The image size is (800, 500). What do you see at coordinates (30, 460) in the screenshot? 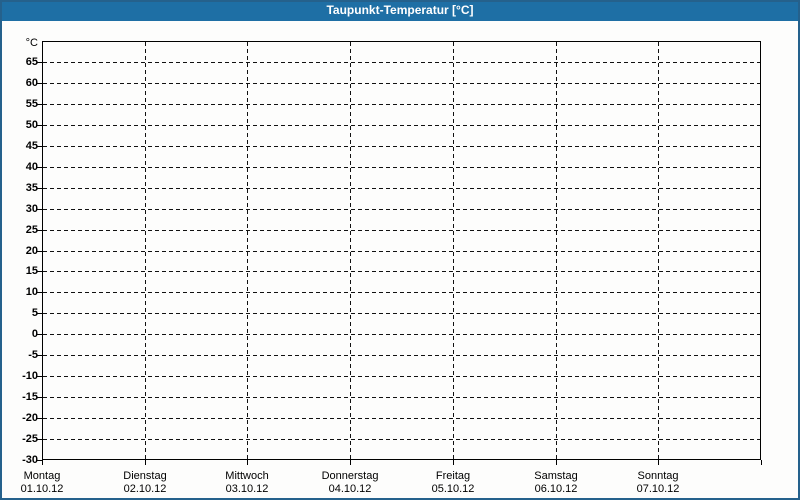
I see `y-axis-tick-label: -30` at bounding box center [30, 460].